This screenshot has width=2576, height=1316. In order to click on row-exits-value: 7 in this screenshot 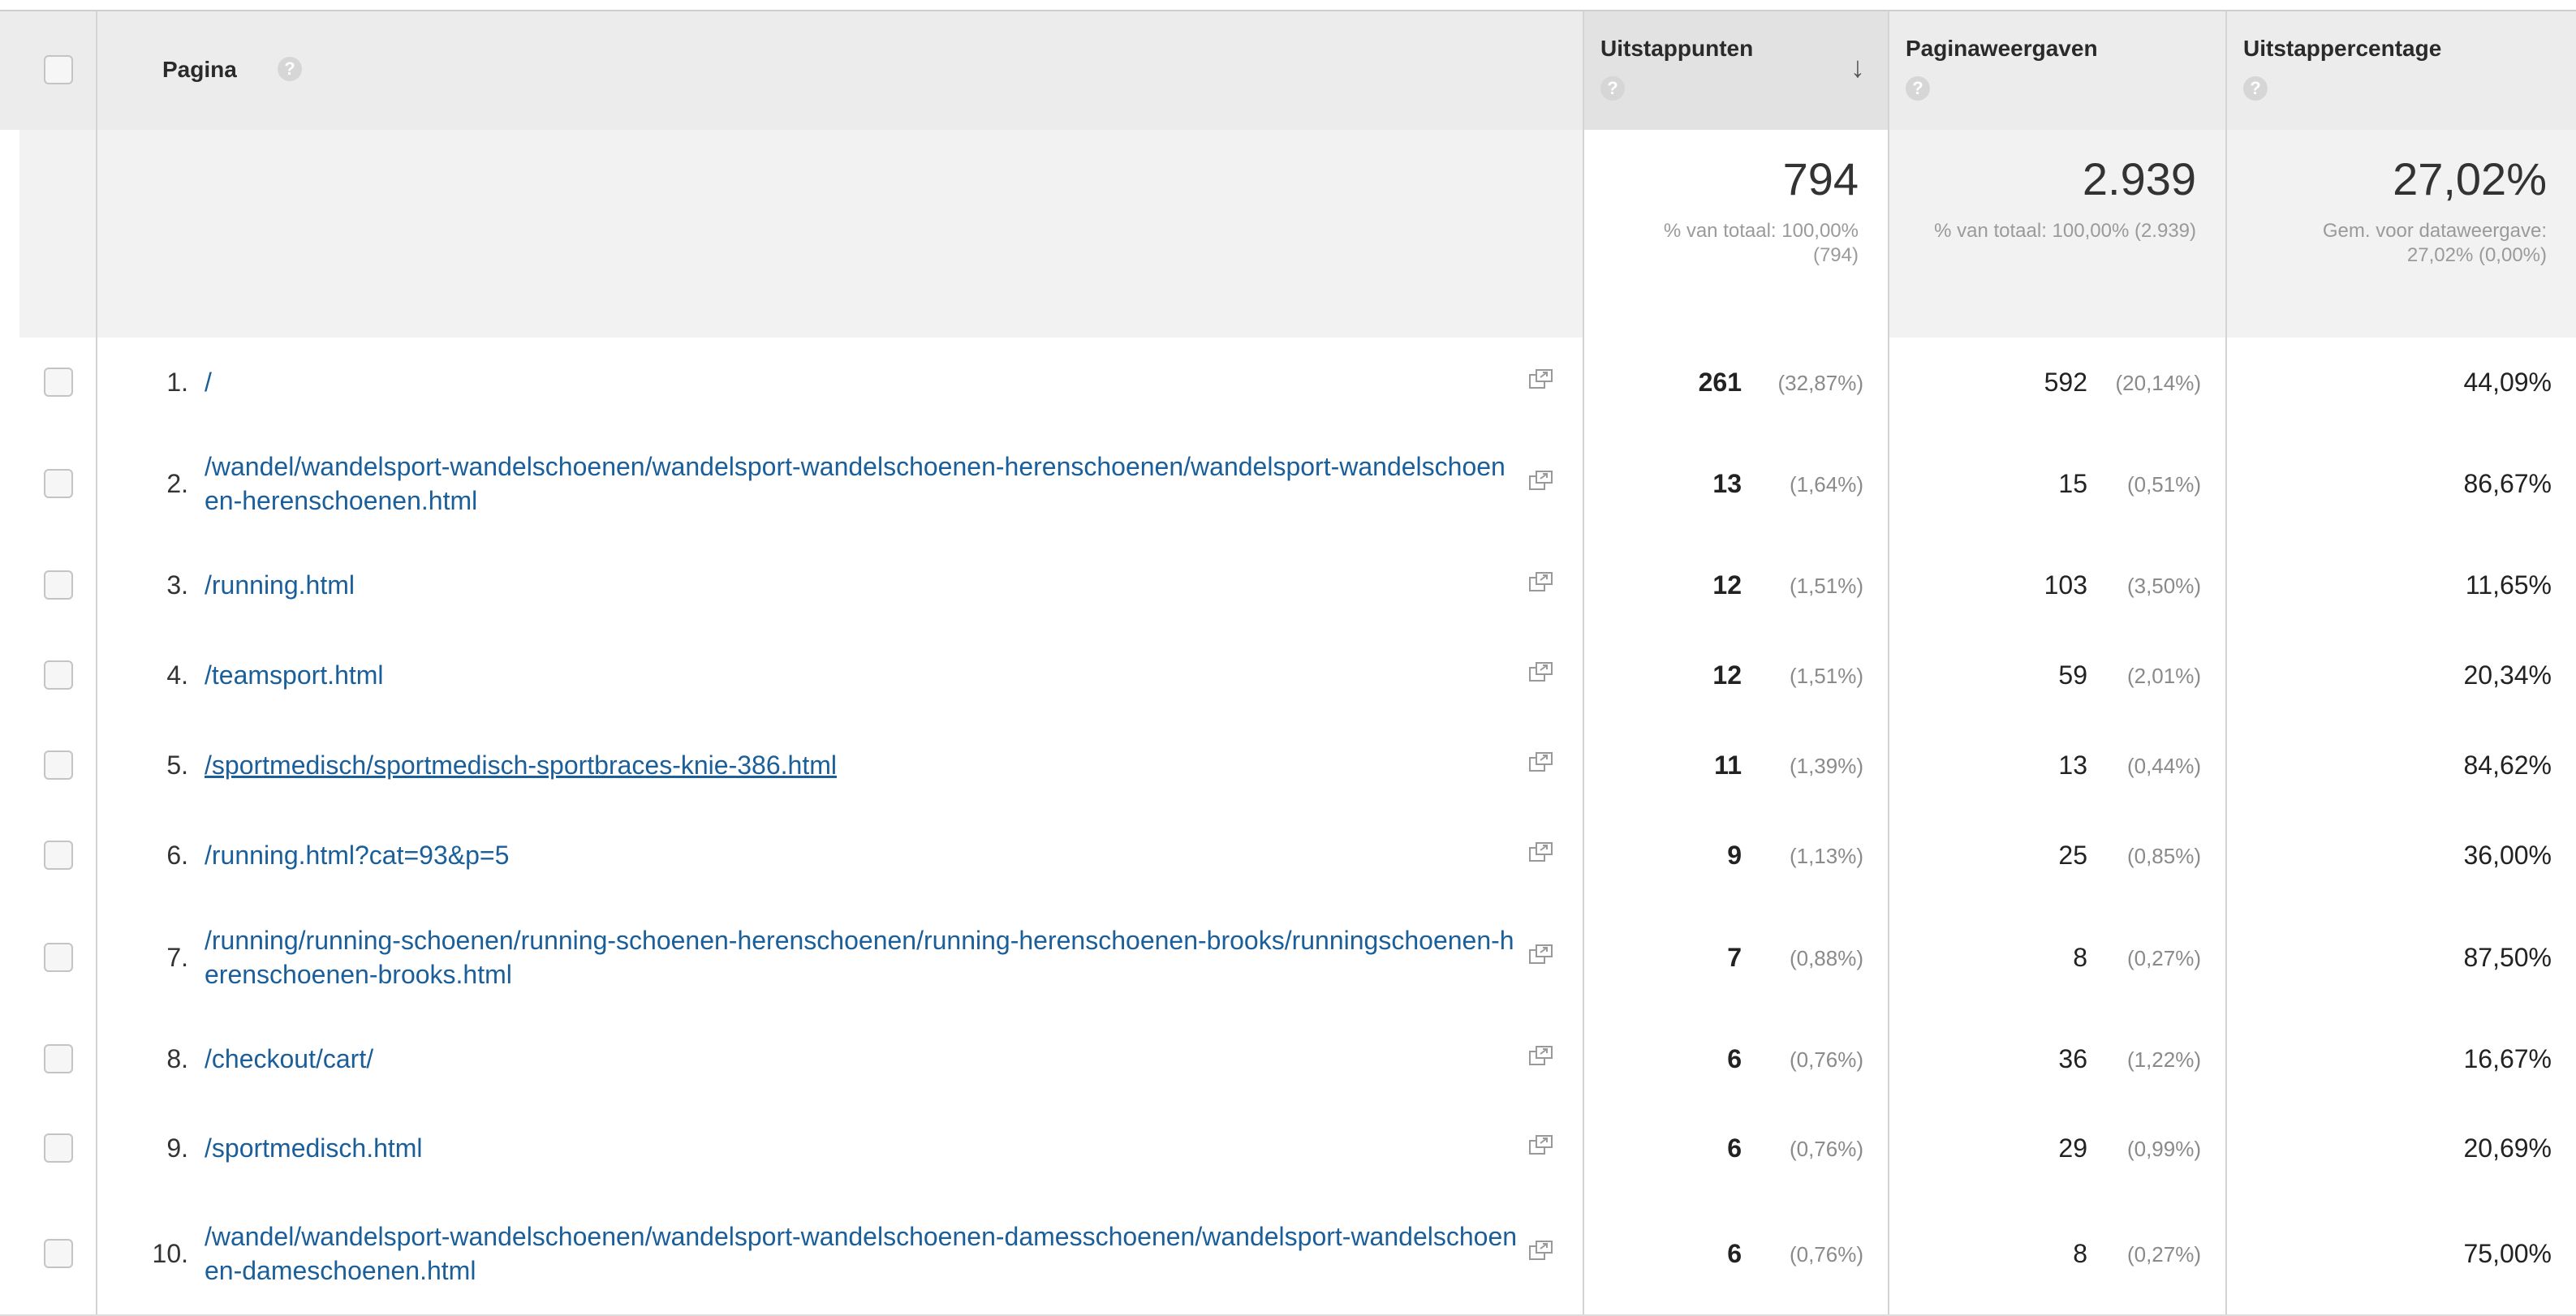, I will do `click(1735, 957)`.